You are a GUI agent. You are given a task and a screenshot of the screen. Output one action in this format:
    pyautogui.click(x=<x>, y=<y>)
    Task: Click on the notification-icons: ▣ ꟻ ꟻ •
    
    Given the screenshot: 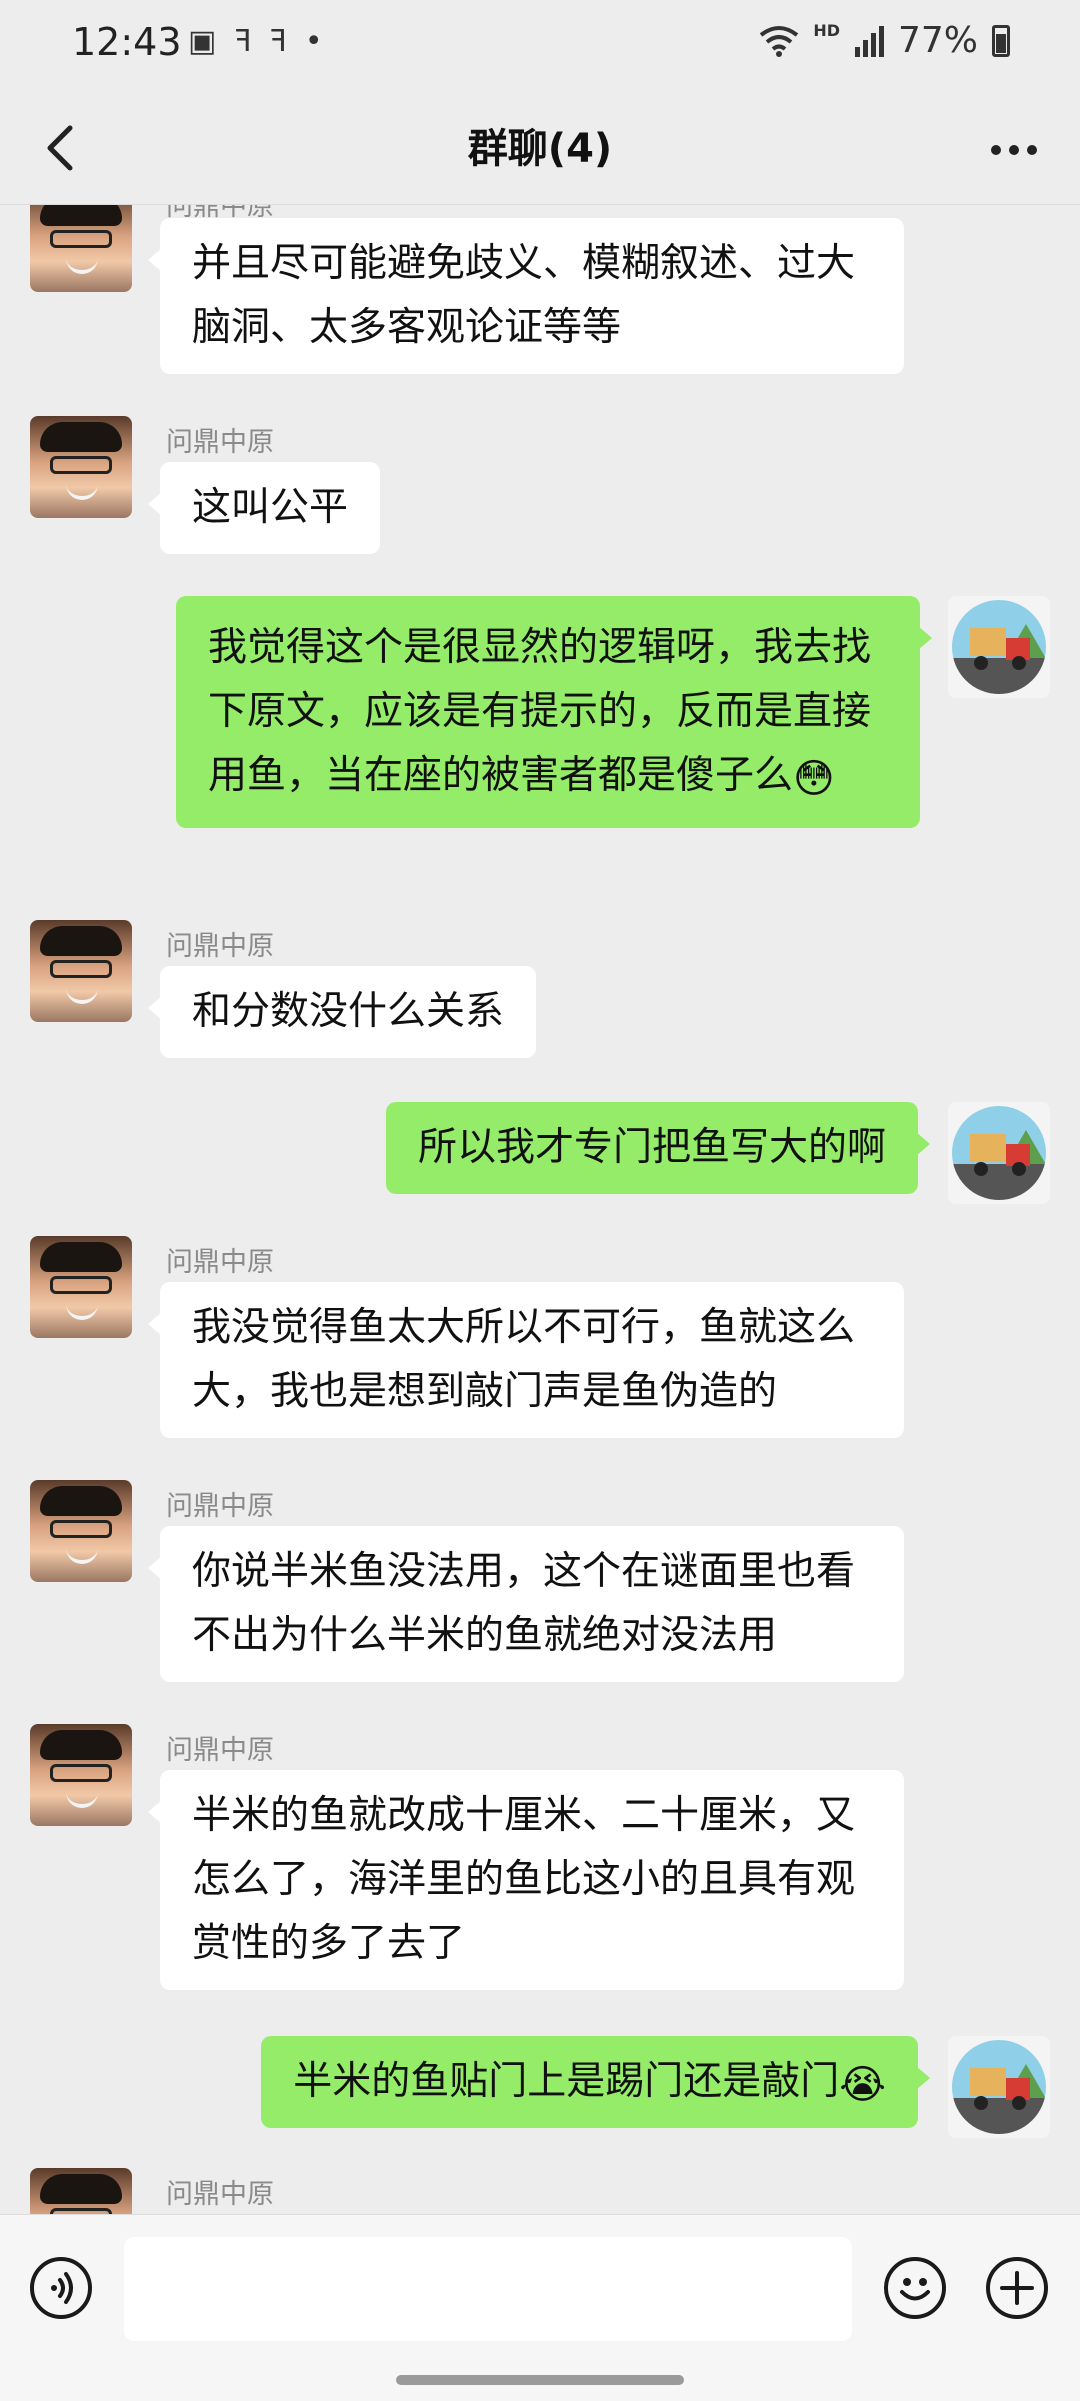 What is the action you would take?
    pyautogui.click(x=255, y=41)
    